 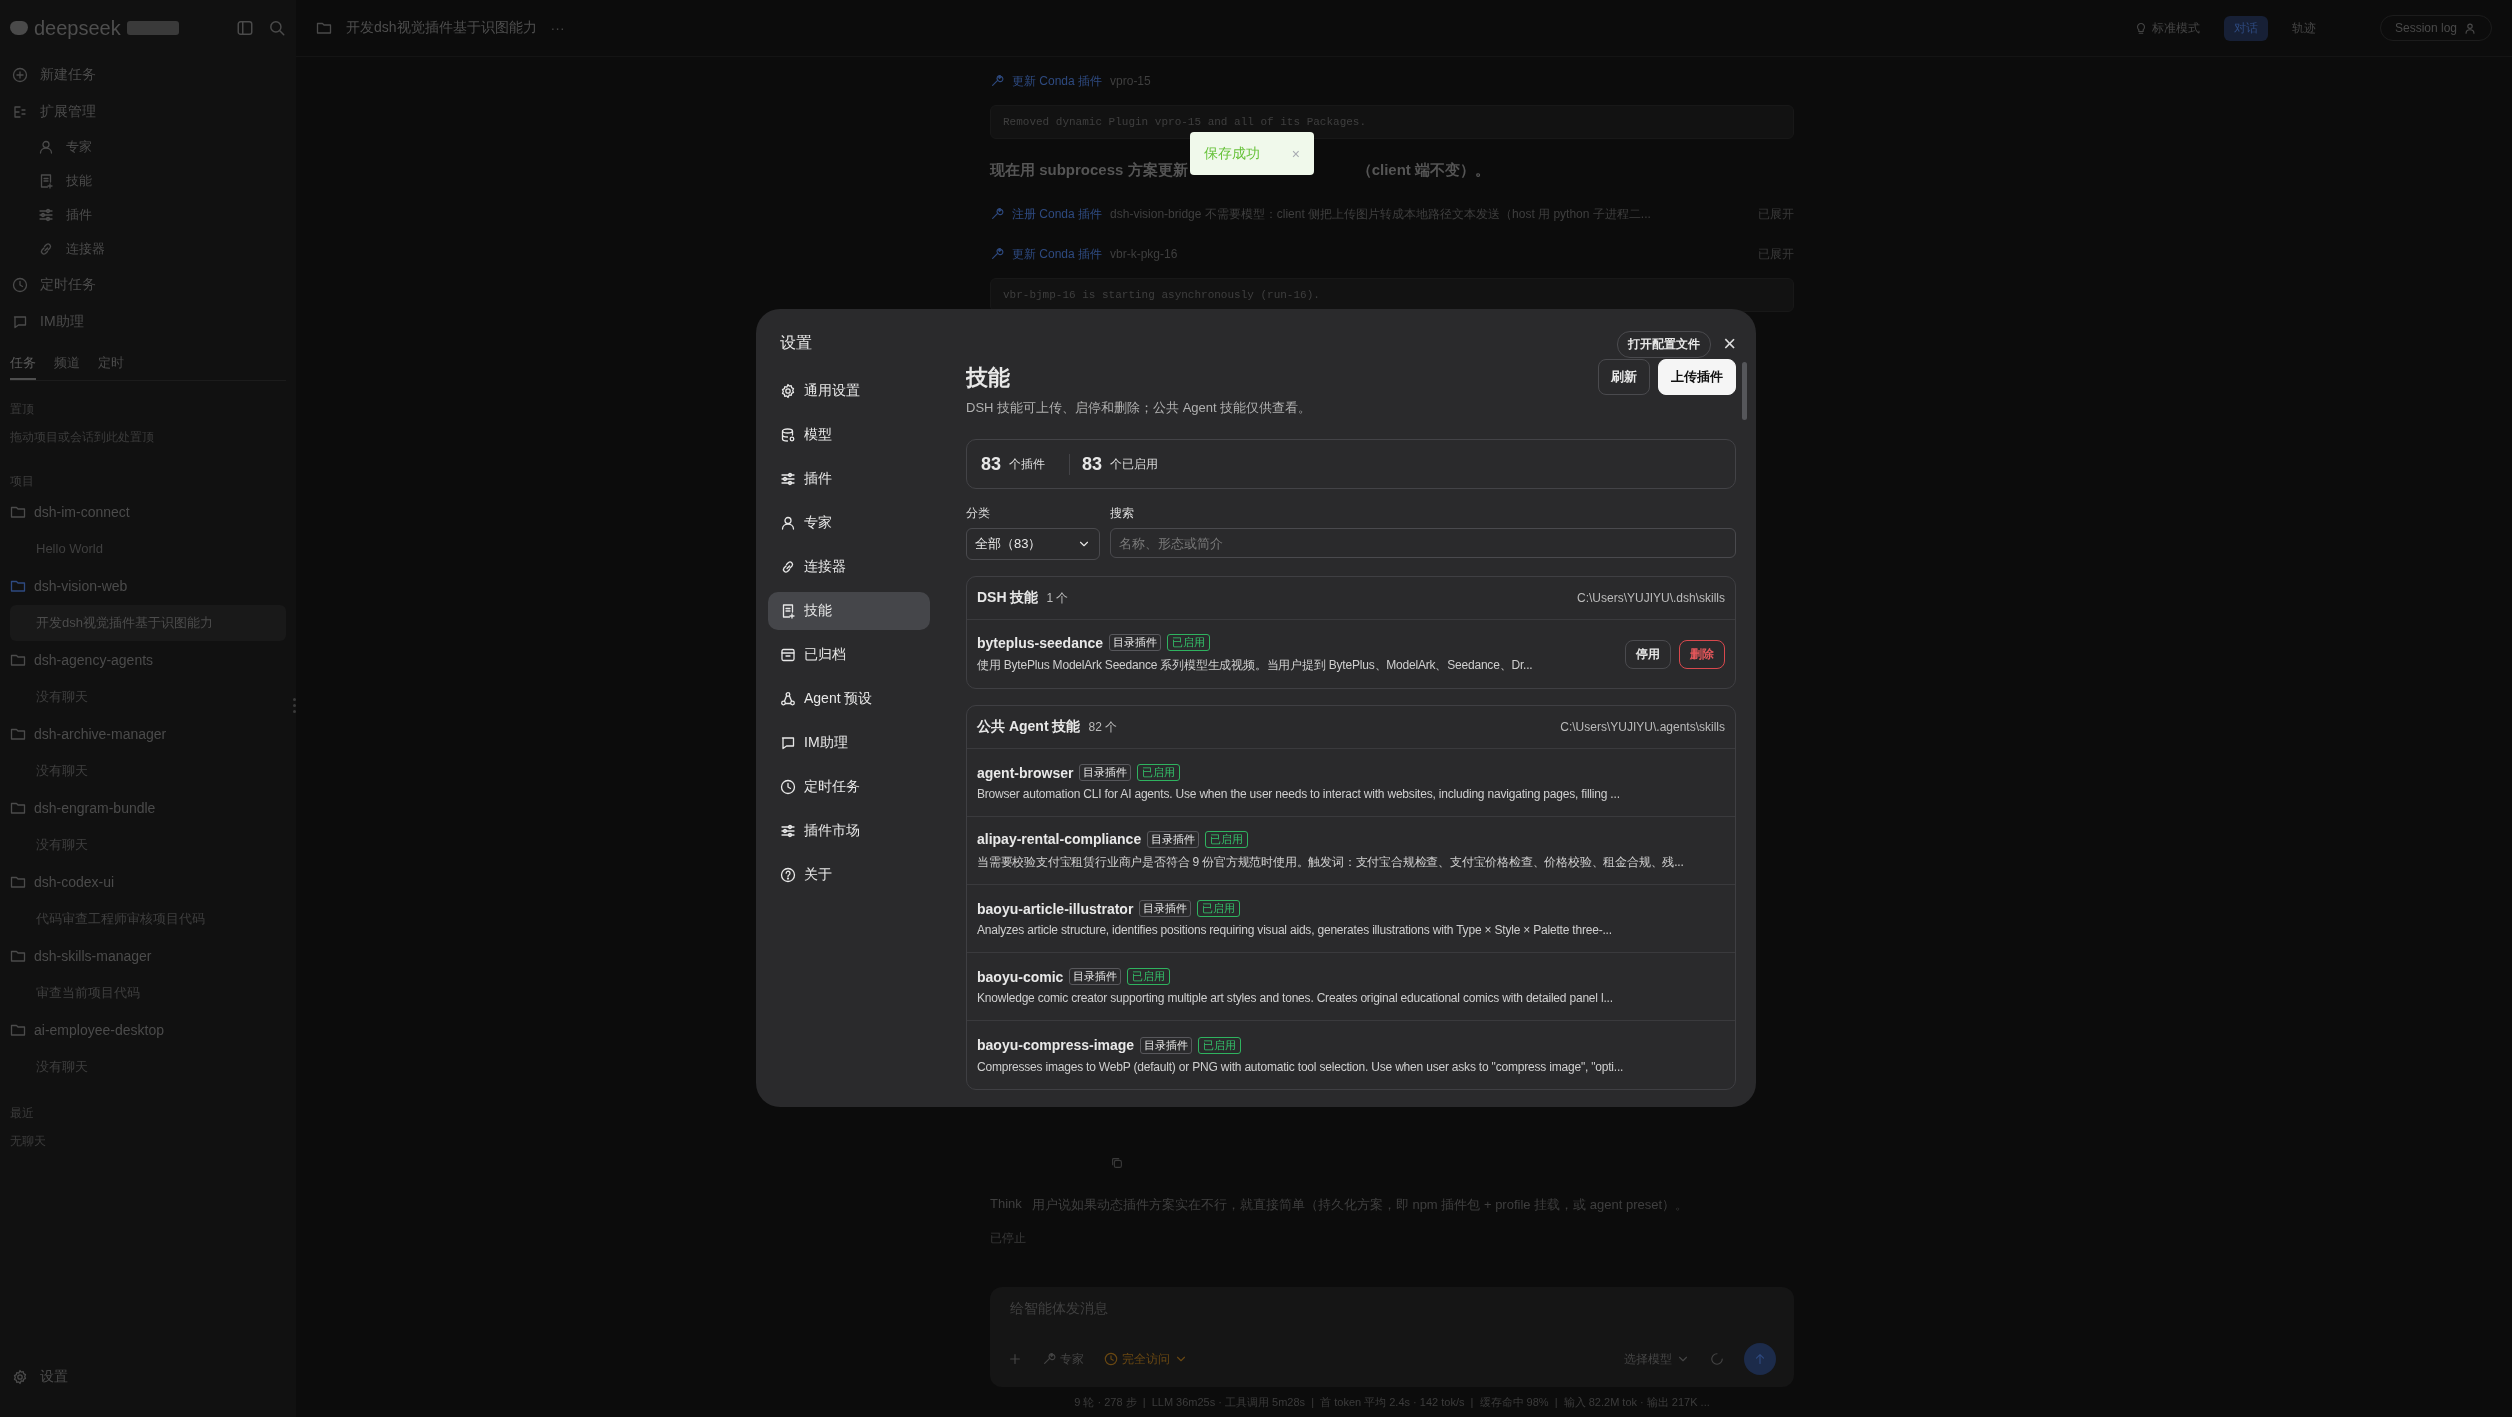 I want to click on attach-button, so click(x=1015, y=1359).